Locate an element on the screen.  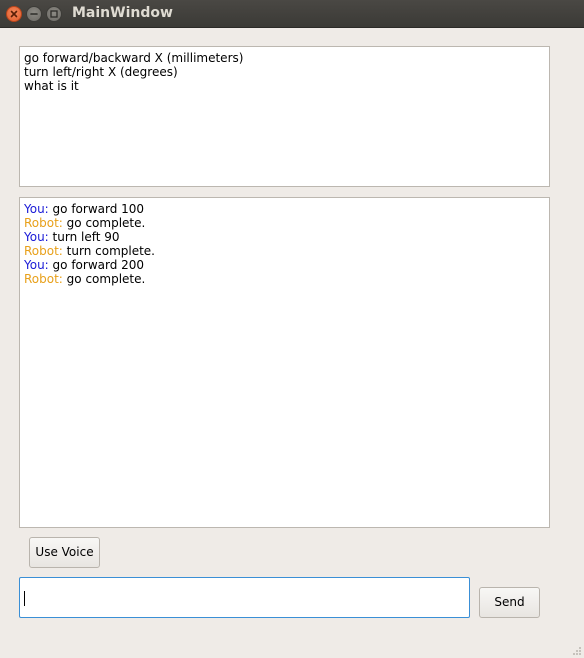
minimize-window-icon is located at coordinates (34, 14).